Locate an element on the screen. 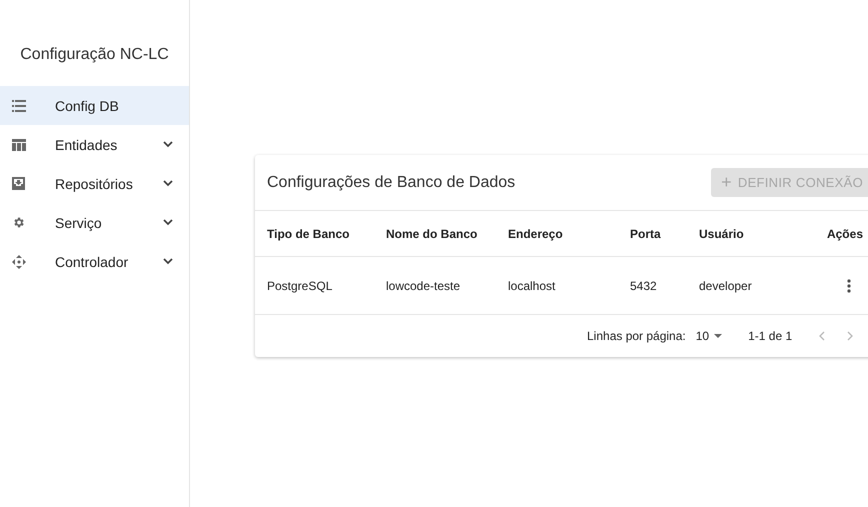 This screenshot has height=507, width=868. gear-icon is located at coordinates (18, 222).